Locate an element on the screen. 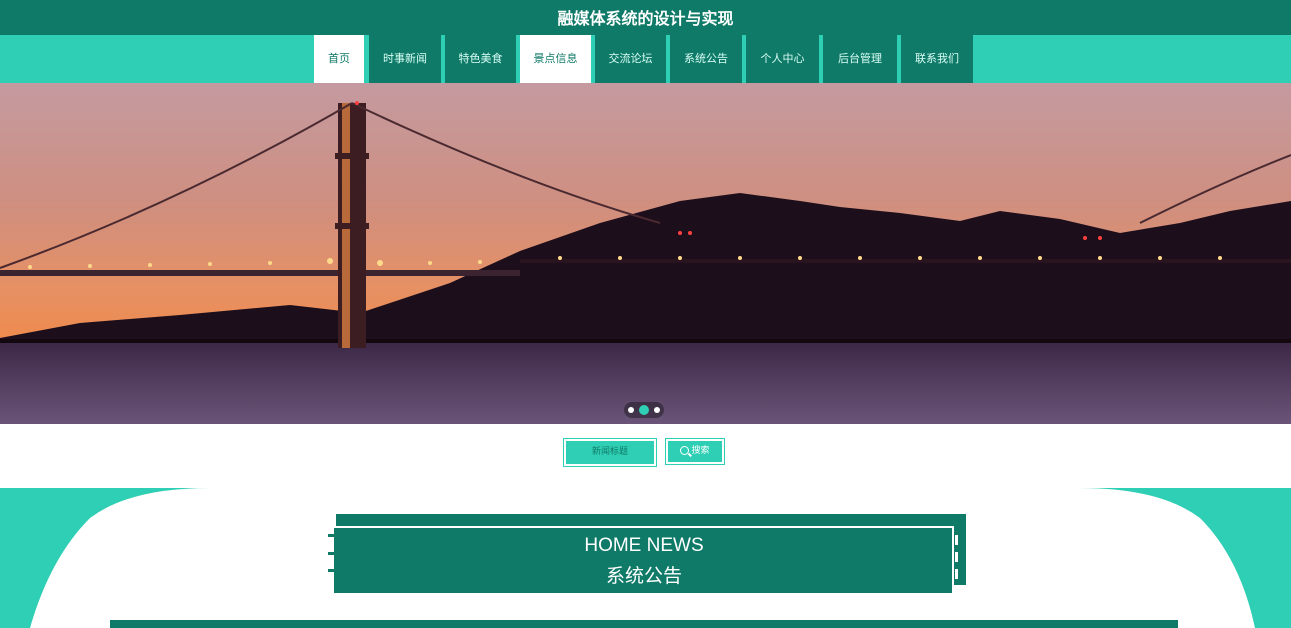  news-search-input: 新闻标题 is located at coordinates (610, 452).